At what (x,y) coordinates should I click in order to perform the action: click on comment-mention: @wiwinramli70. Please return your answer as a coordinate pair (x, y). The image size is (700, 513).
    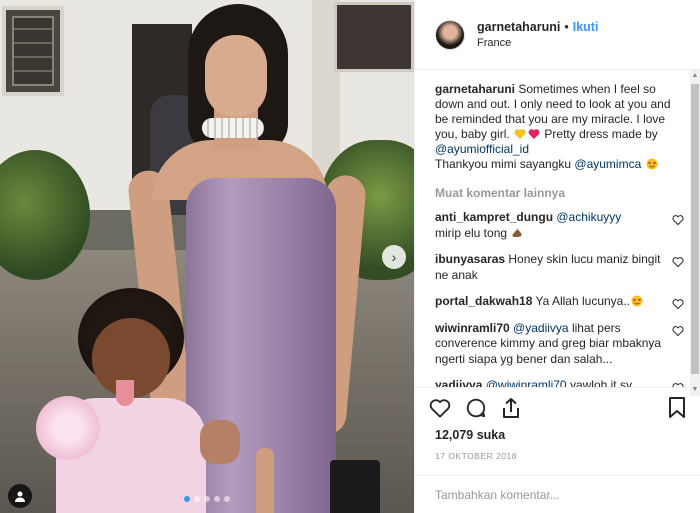
    Looking at the image, I should click on (526, 382).